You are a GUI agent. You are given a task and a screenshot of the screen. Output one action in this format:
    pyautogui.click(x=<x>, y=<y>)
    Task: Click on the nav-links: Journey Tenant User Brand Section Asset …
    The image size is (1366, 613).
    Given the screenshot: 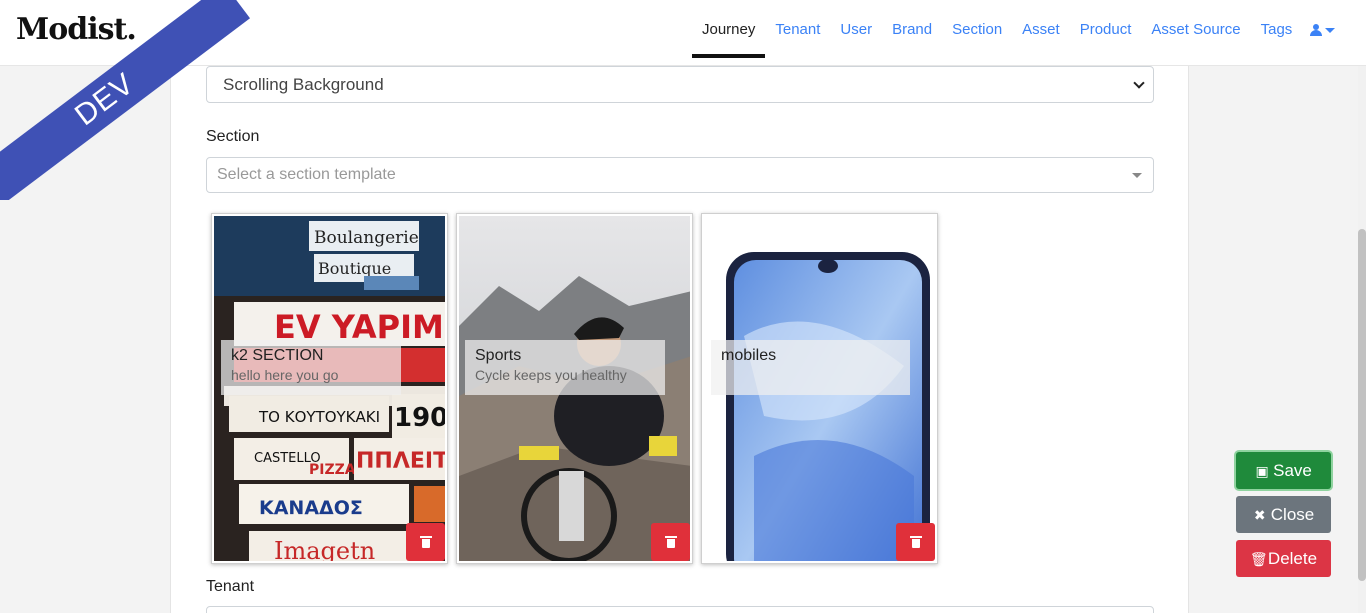 What is the action you would take?
    pyautogui.click(x=1017, y=29)
    